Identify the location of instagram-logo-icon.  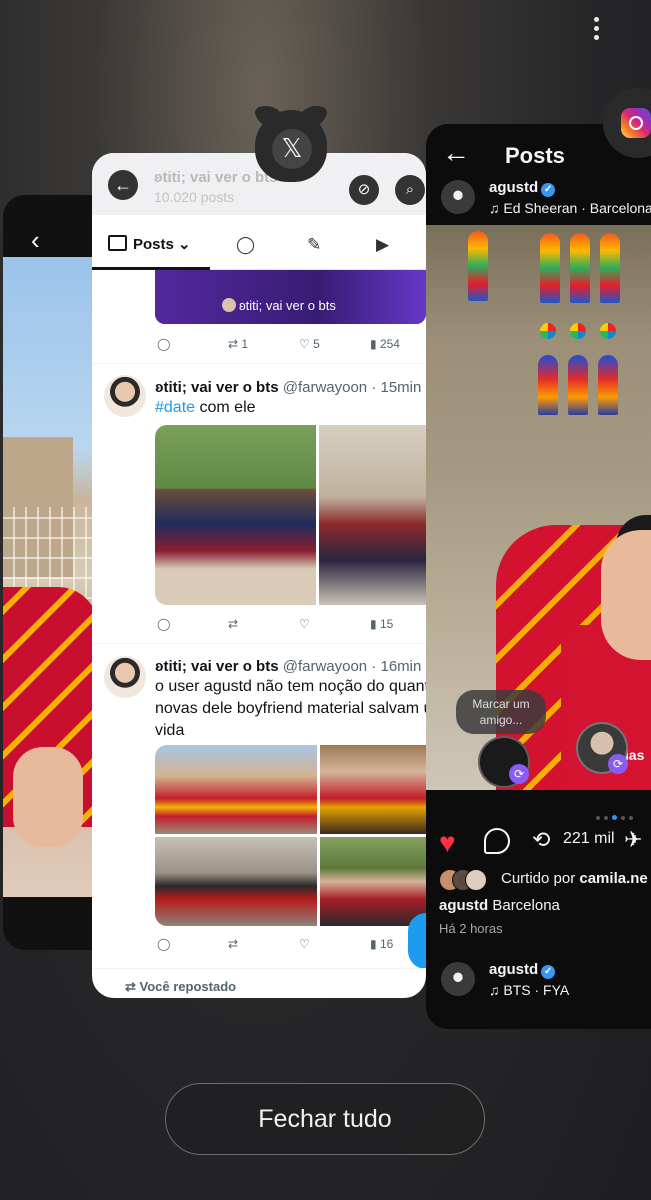
(636, 123).